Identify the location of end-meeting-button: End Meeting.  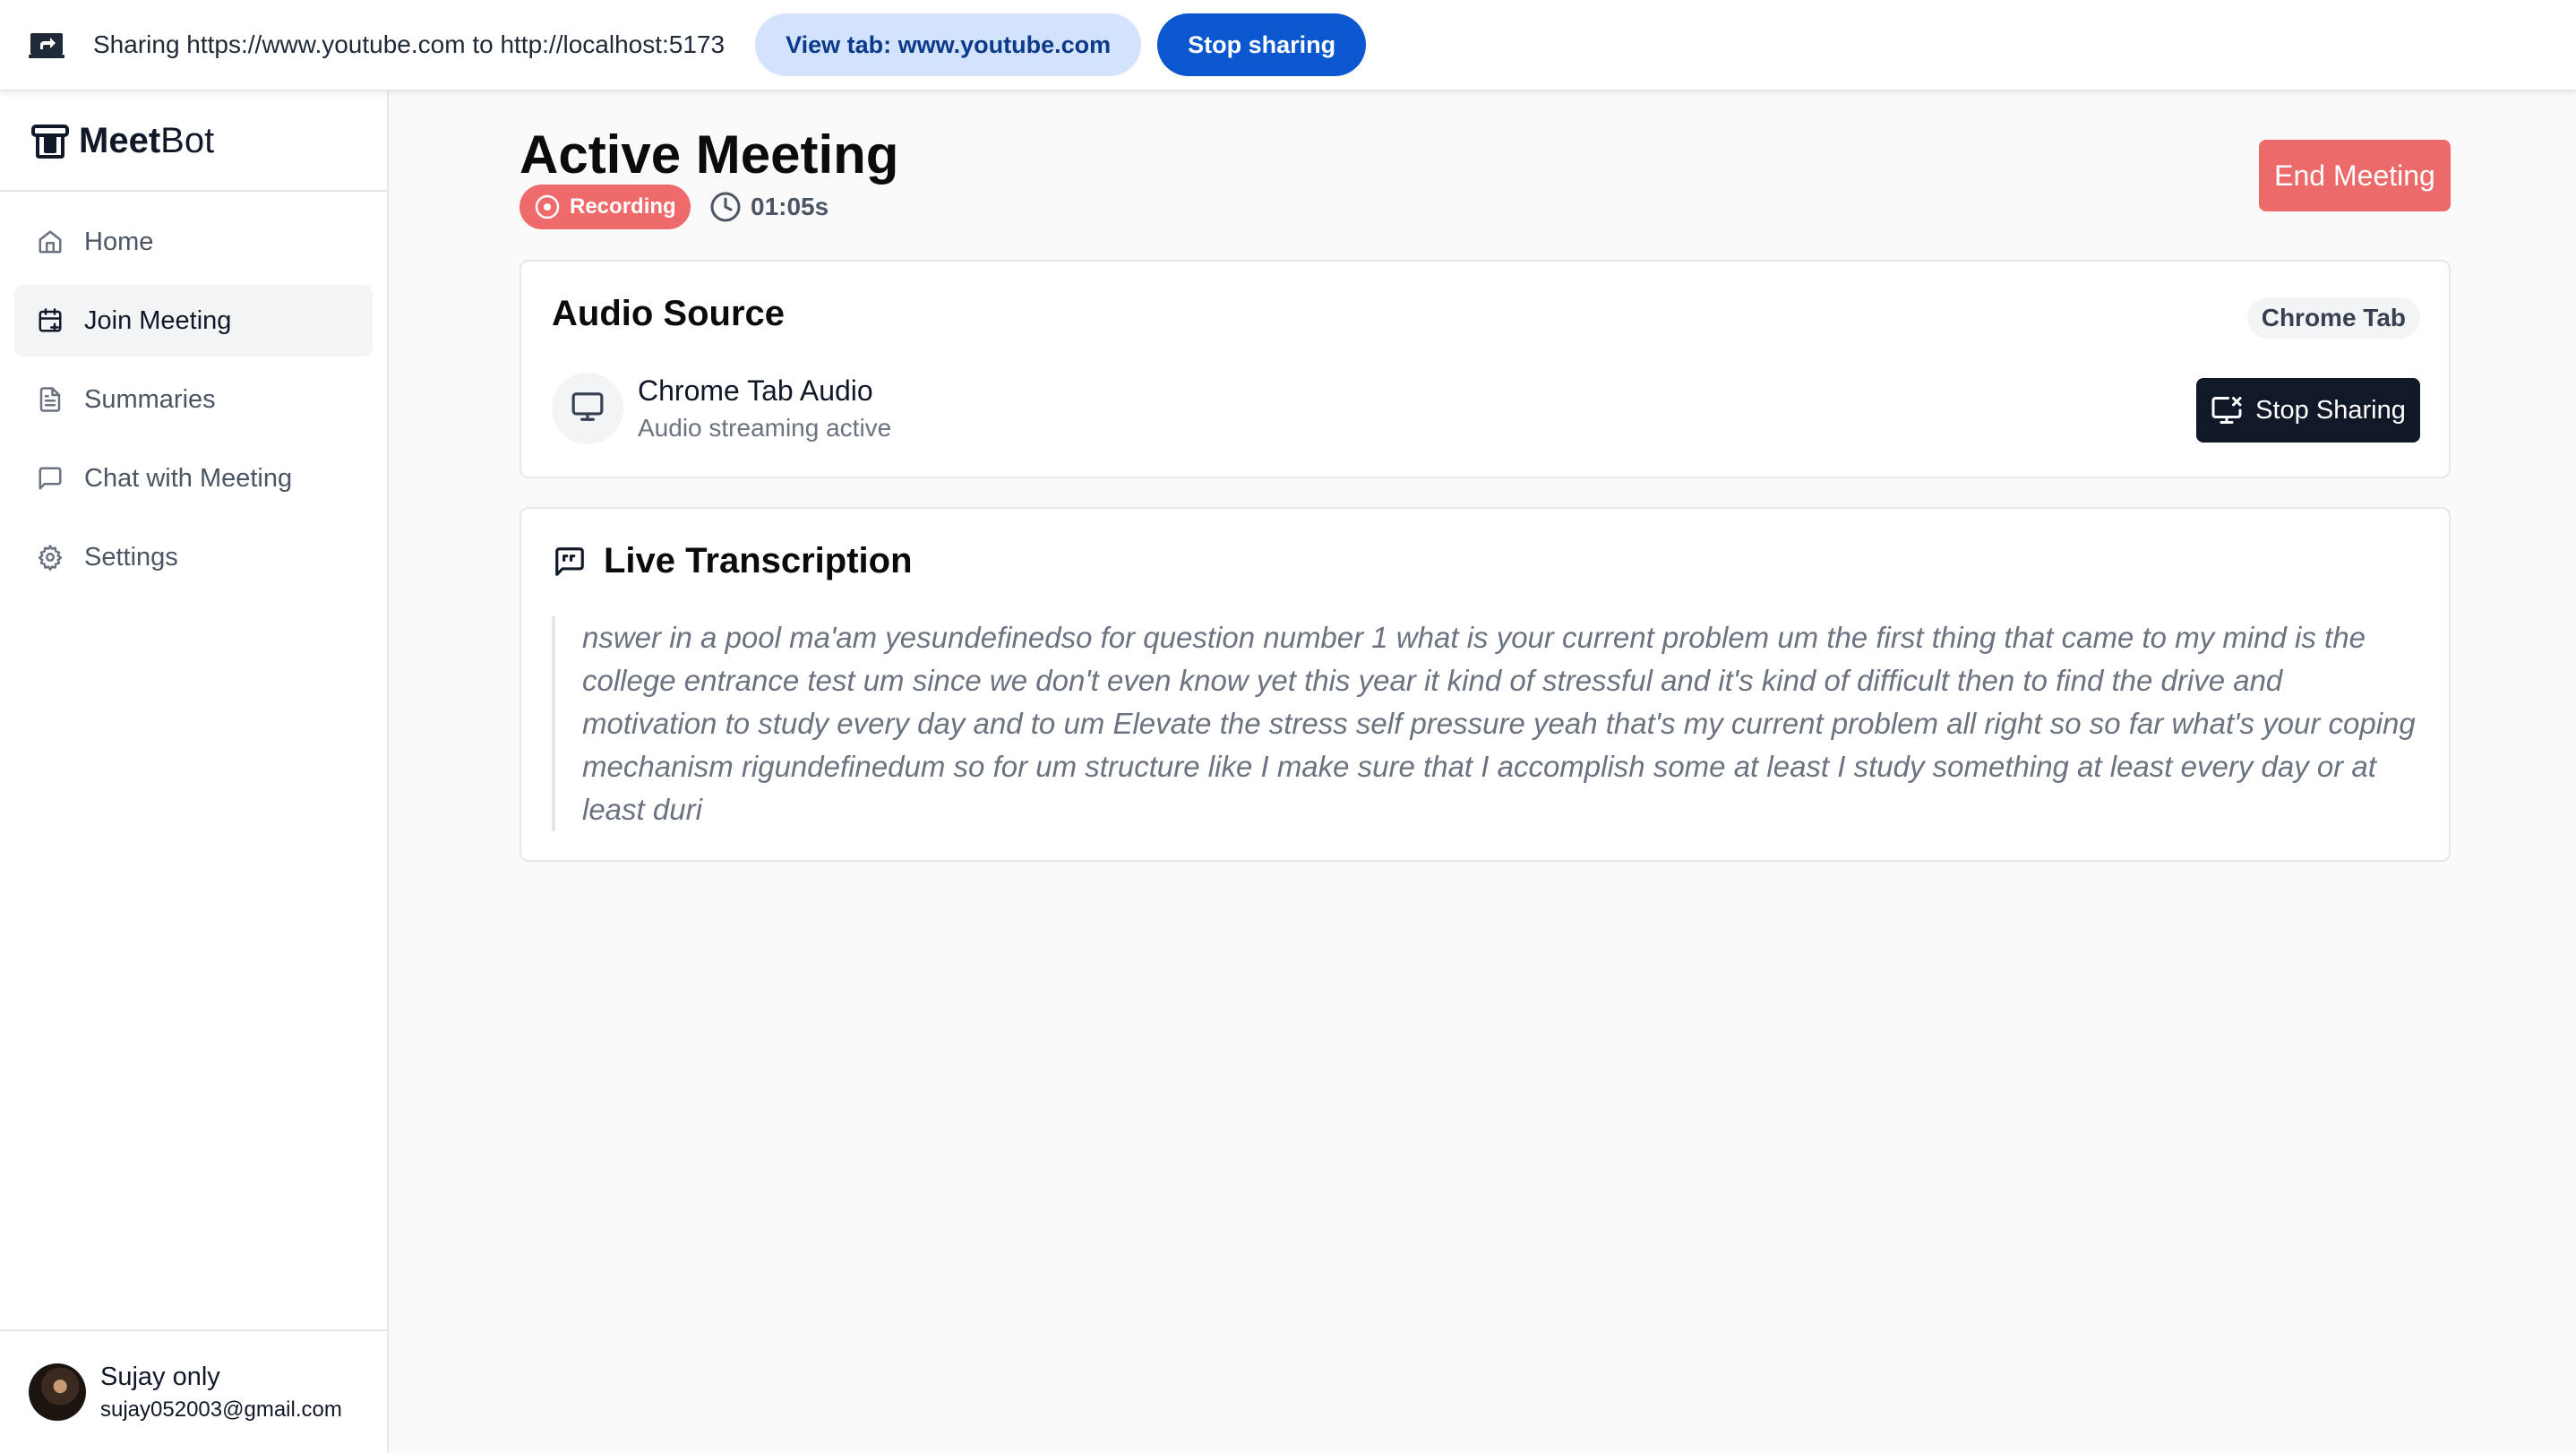
(2355, 176).